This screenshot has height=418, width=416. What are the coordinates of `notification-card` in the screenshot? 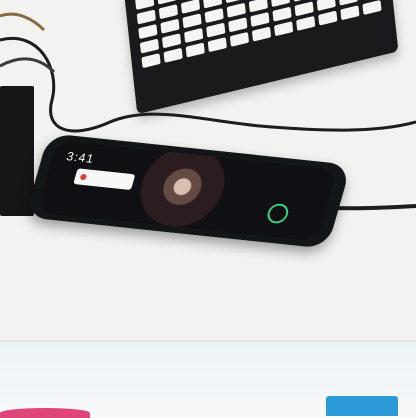 It's located at (104, 179).